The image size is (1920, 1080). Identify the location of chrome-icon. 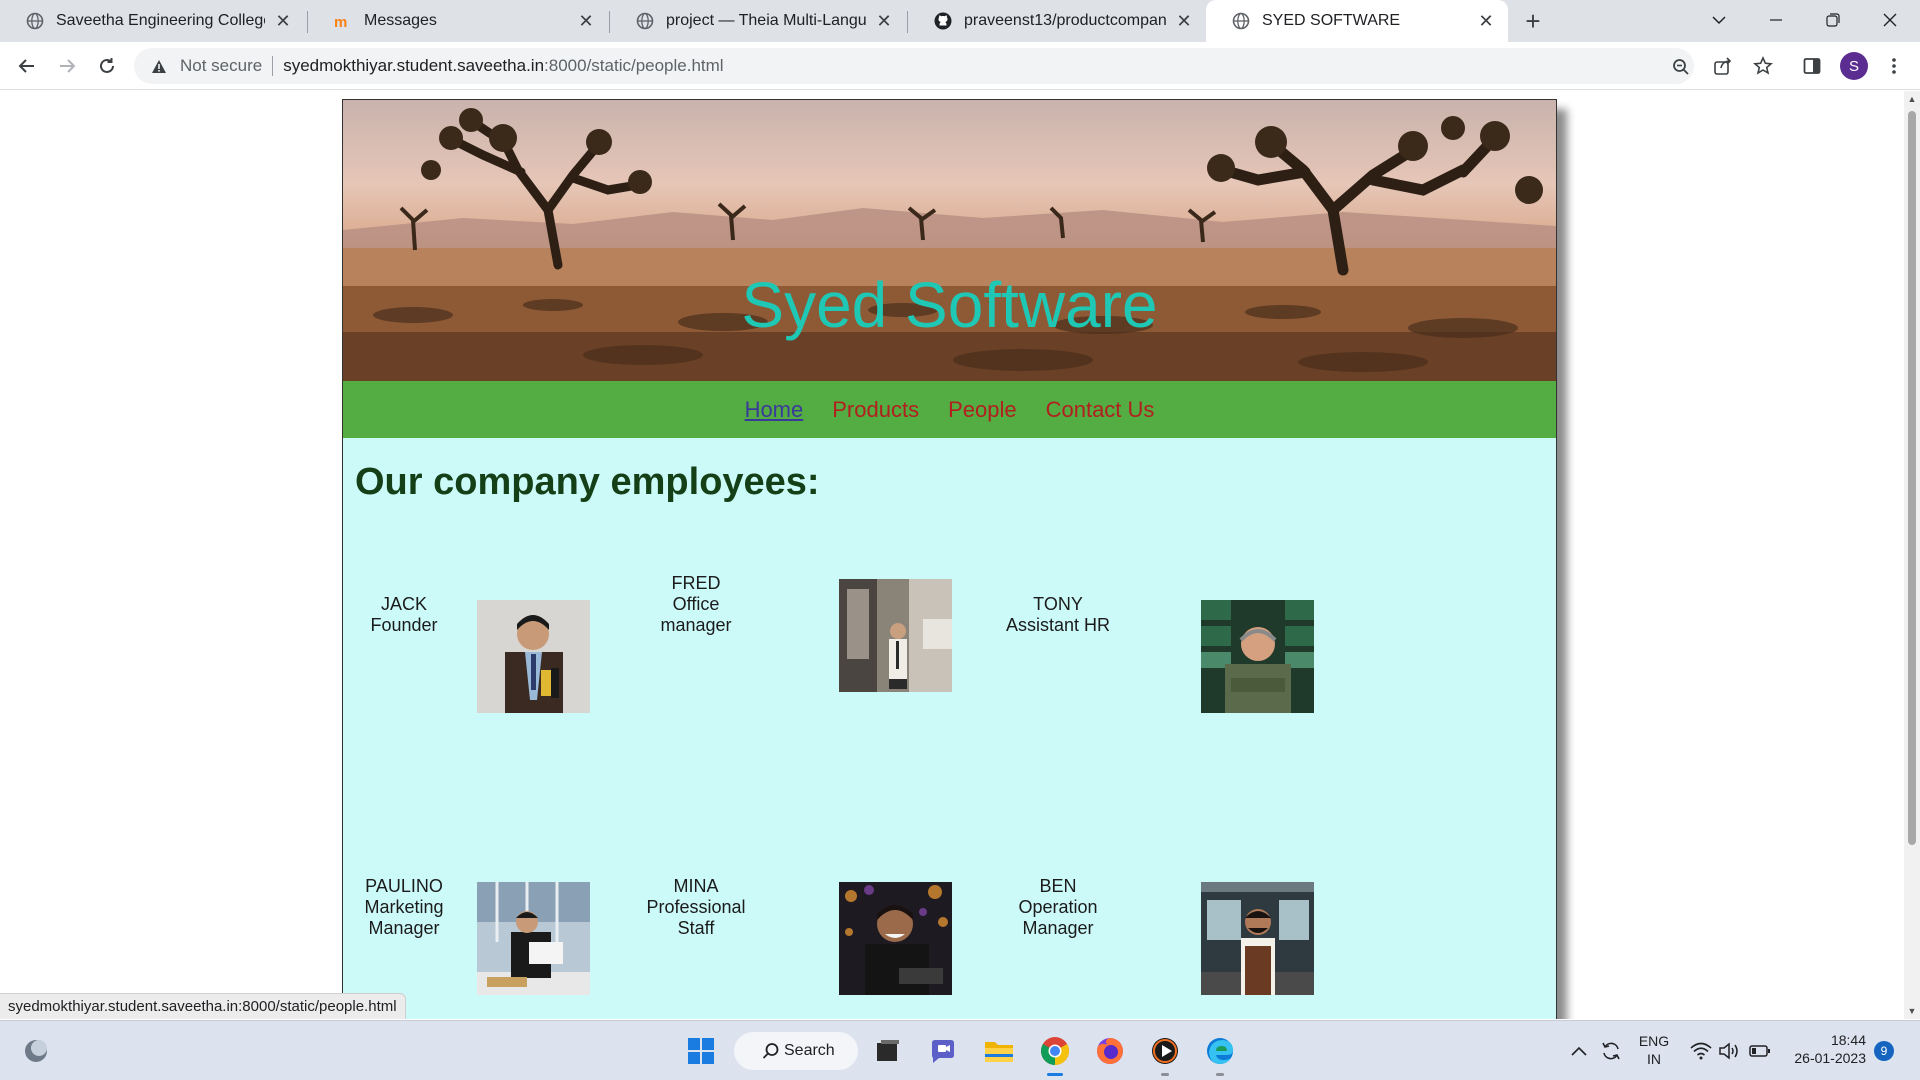
(1055, 1051).